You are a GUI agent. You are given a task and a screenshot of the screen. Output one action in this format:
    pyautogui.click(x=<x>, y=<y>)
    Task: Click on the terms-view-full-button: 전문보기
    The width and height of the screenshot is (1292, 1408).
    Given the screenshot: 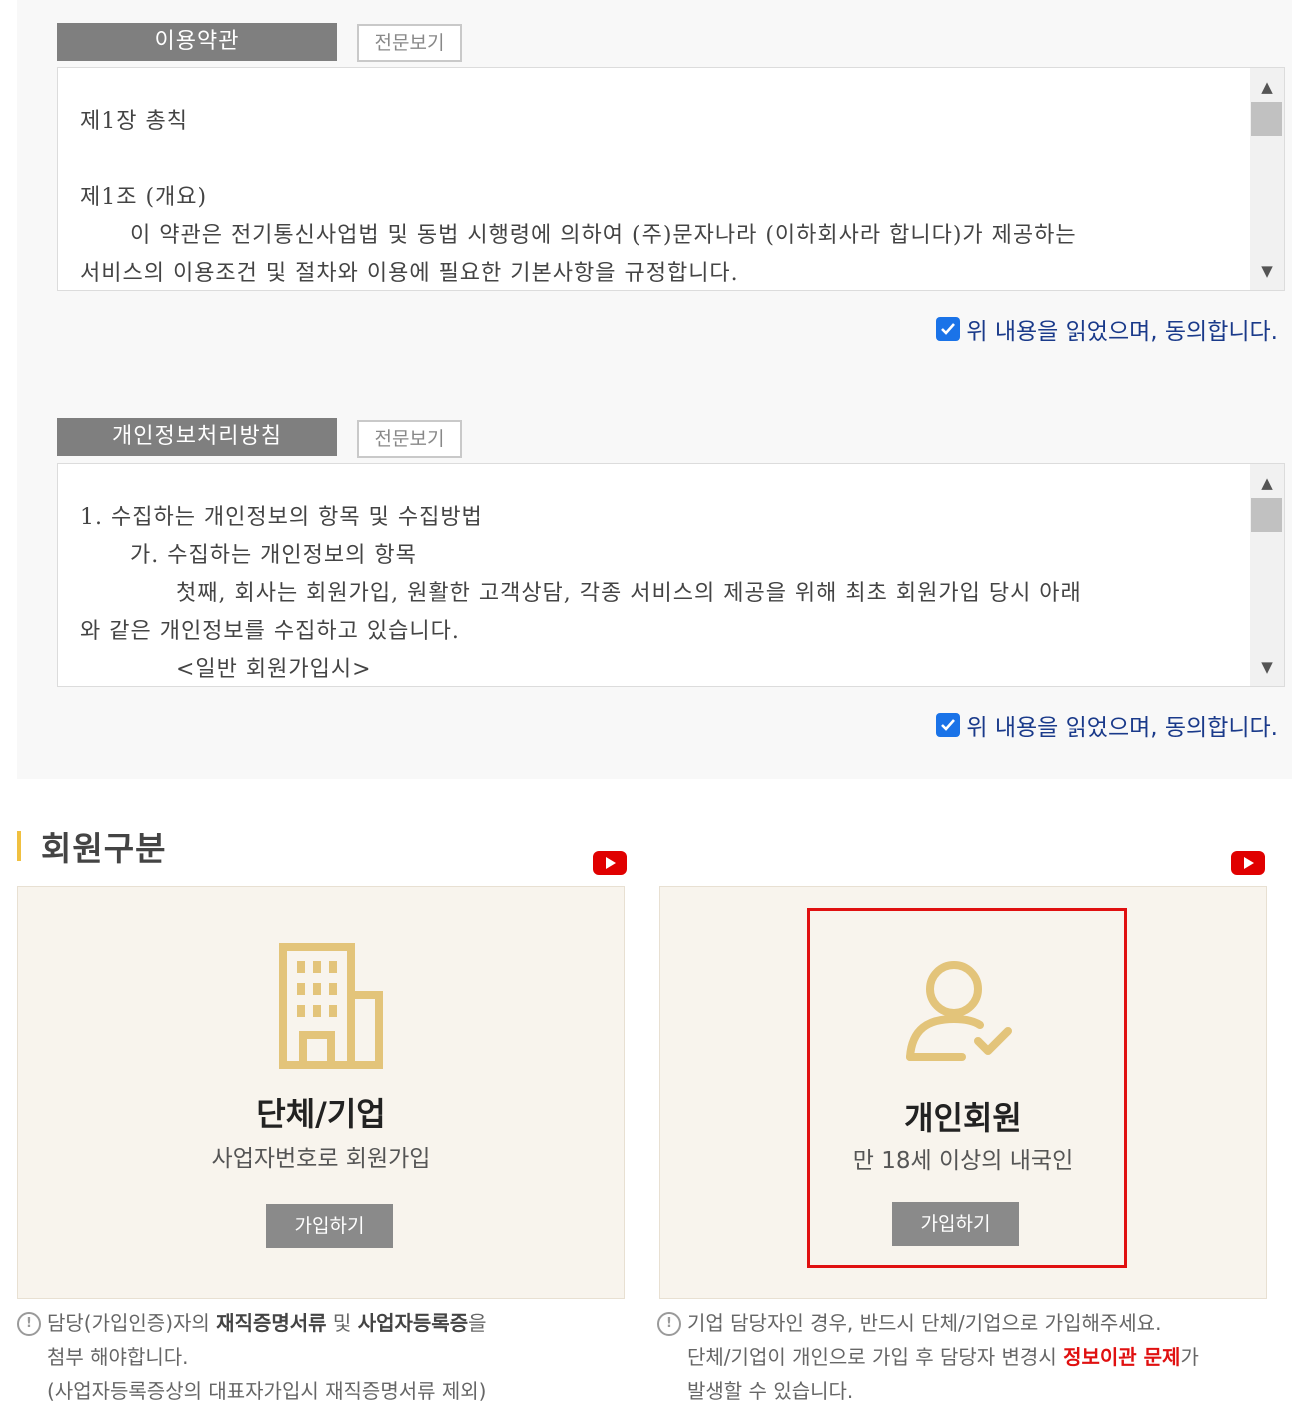 What is the action you would take?
    pyautogui.click(x=409, y=43)
    